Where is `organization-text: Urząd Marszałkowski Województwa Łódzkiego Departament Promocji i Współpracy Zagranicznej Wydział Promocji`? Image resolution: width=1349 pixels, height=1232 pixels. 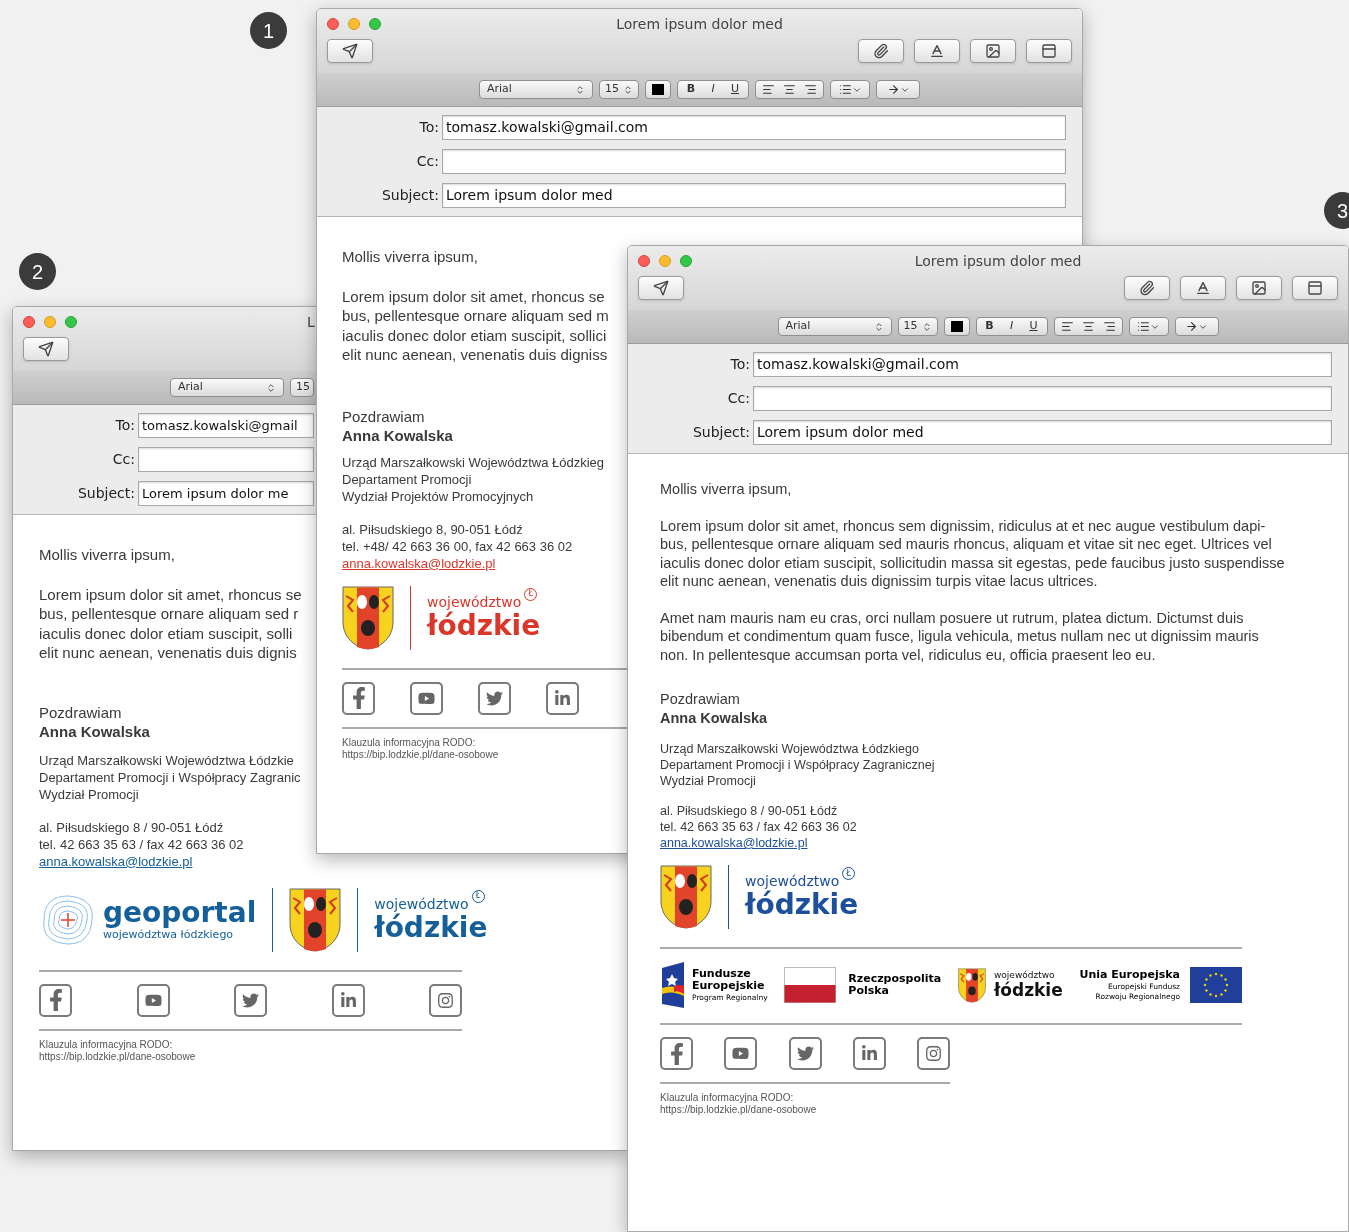 organization-text: Urząd Marszałkowski Województwa Łódzkiego Departament Promocji i Współpracy Zagranicznej Wydział Promocji is located at coordinates (797, 765).